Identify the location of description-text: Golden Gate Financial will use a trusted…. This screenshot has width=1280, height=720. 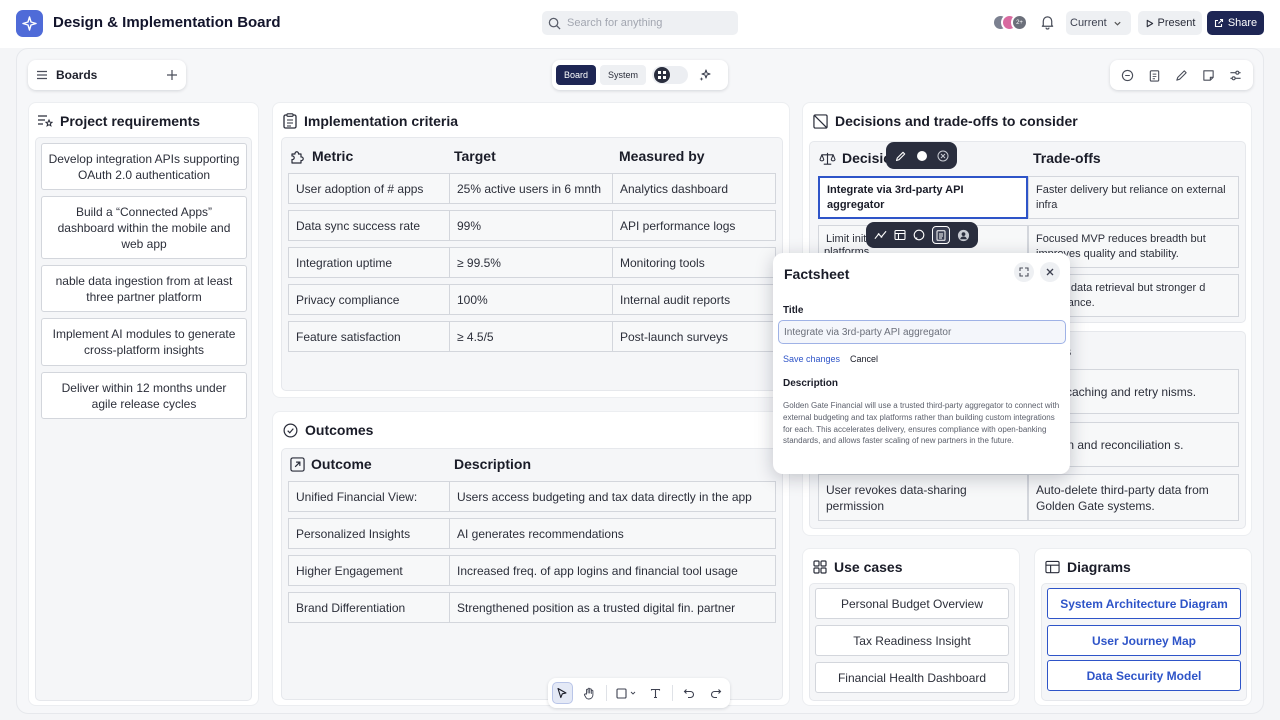
(923, 423).